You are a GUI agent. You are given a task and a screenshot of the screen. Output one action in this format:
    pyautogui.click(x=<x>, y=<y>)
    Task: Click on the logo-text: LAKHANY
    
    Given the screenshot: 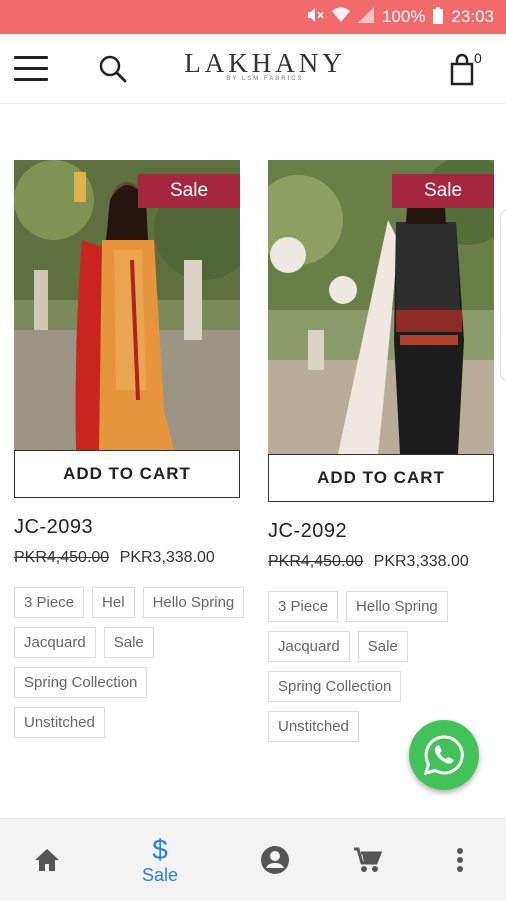 What is the action you would take?
    pyautogui.click(x=265, y=63)
    